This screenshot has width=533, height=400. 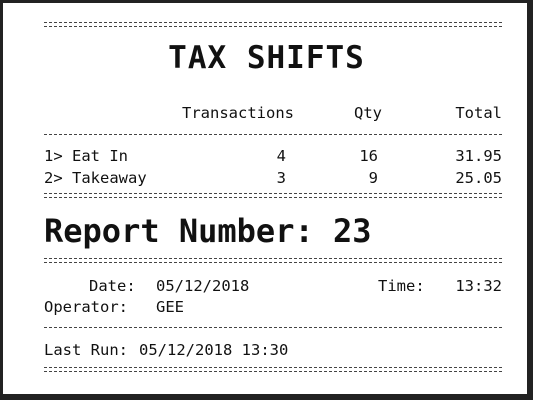 I want to click on row-label-takeaway: 2> Takeaway, so click(x=95, y=178).